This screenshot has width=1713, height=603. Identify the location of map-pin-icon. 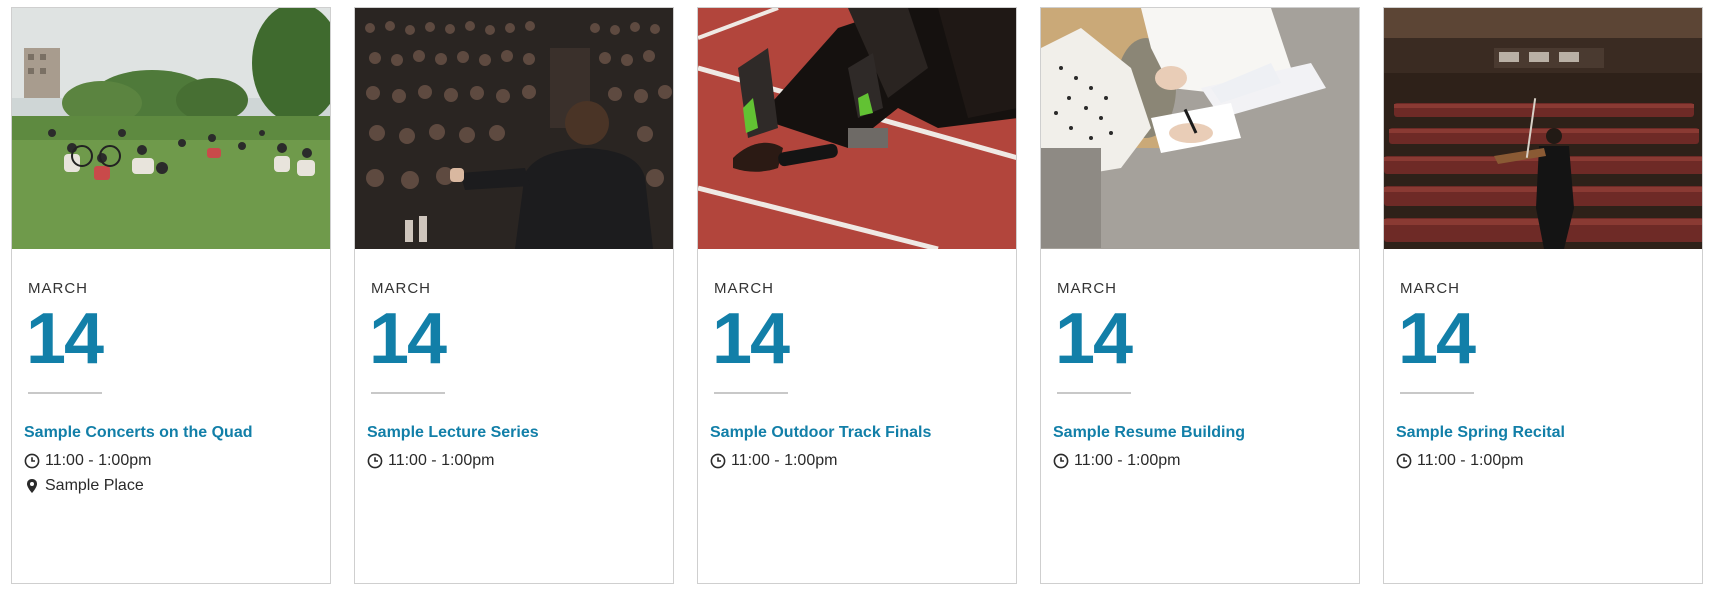
(32, 486).